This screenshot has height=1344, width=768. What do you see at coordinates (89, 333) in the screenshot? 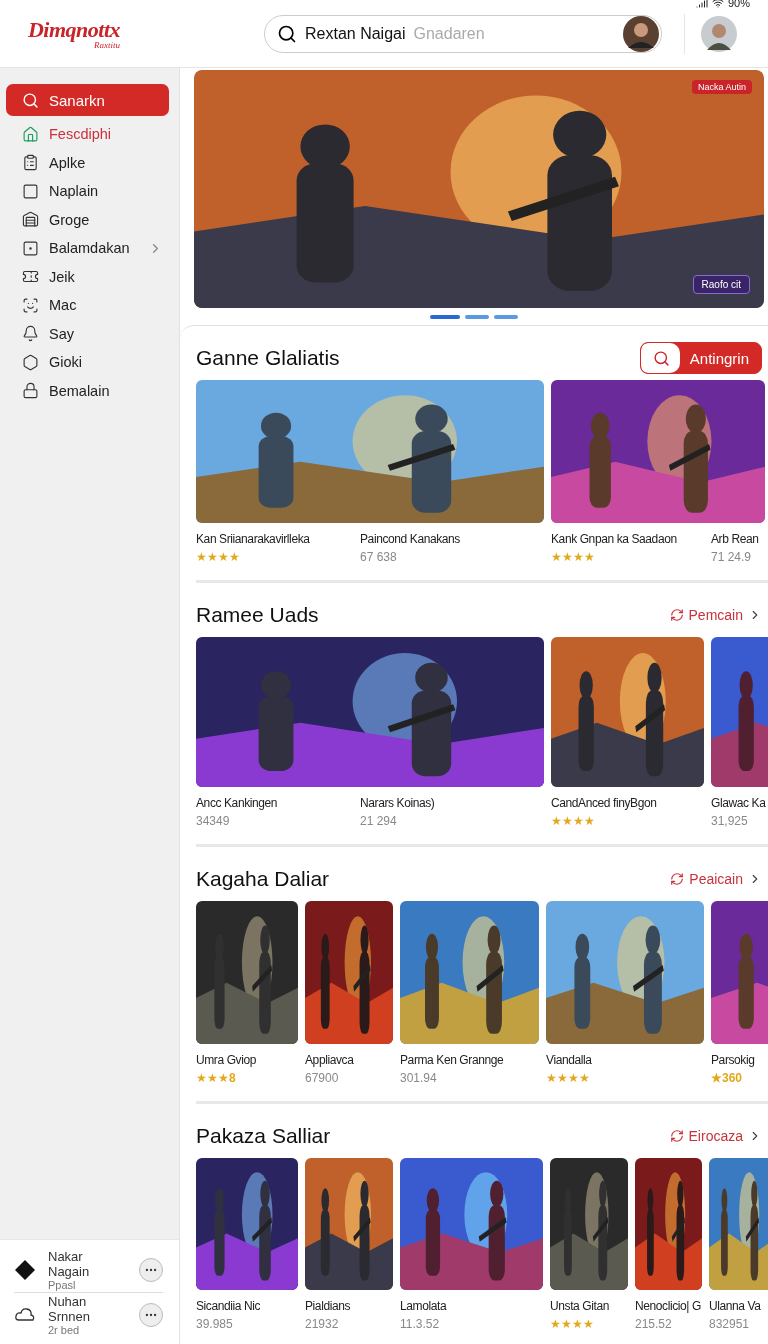
I see `sidebar-item: Say` at bounding box center [89, 333].